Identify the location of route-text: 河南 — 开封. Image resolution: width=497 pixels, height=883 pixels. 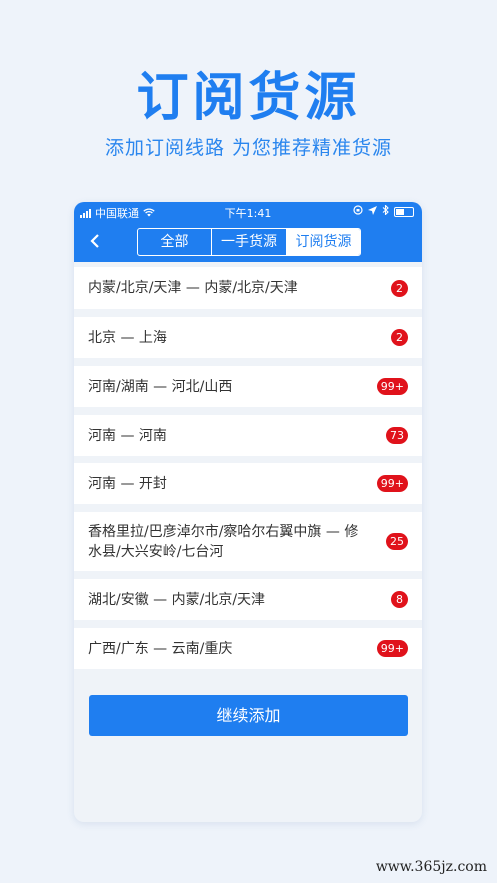
(127, 483).